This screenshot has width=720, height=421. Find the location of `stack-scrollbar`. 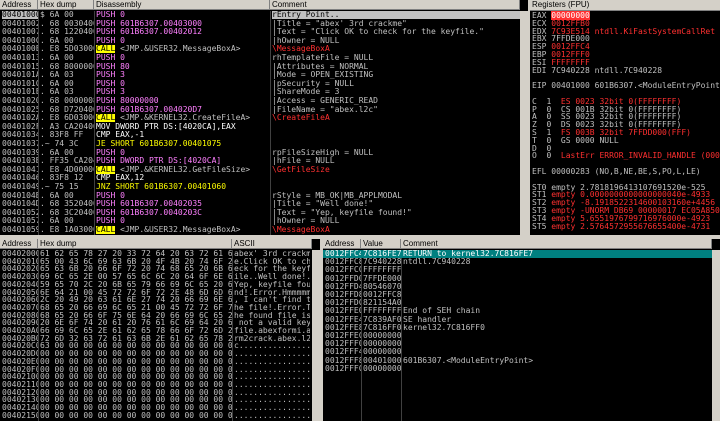

stack-scrollbar is located at coordinates (716, 335).